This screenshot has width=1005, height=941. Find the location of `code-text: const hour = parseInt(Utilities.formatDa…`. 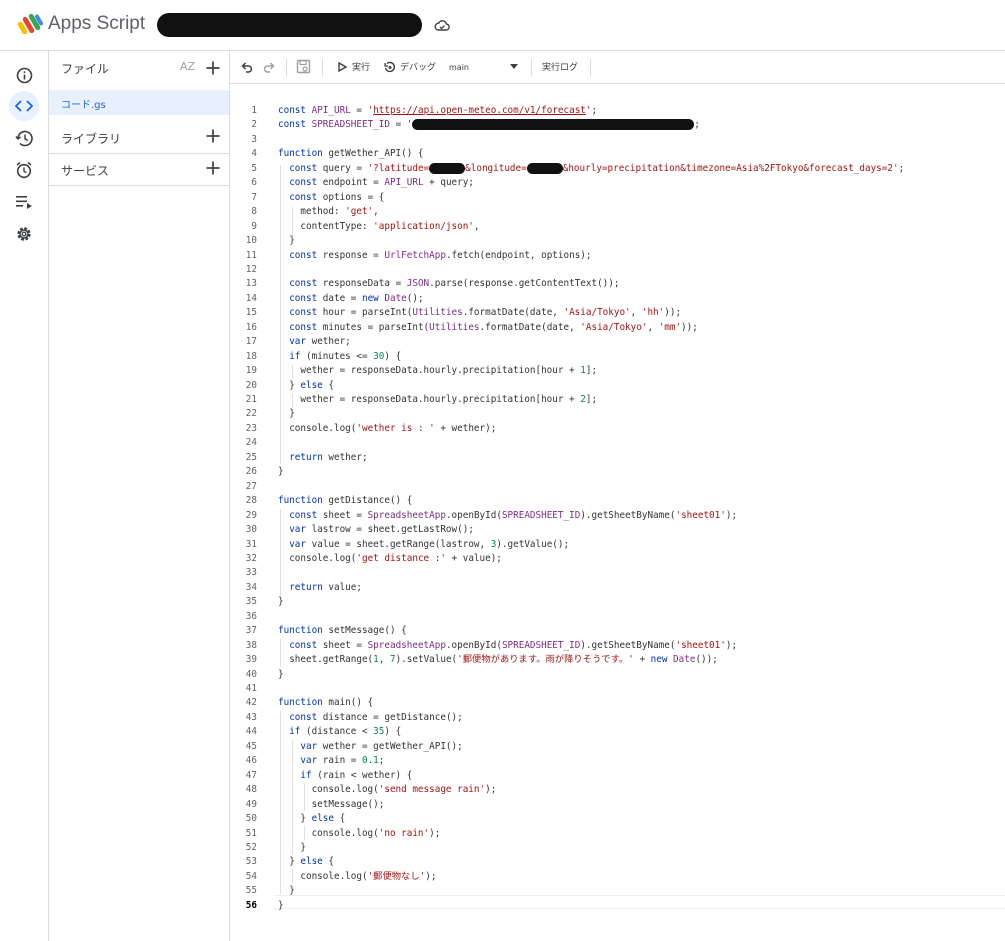

code-text: const hour = parseInt(Utilities.formatDa… is located at coordinates (479, 313).